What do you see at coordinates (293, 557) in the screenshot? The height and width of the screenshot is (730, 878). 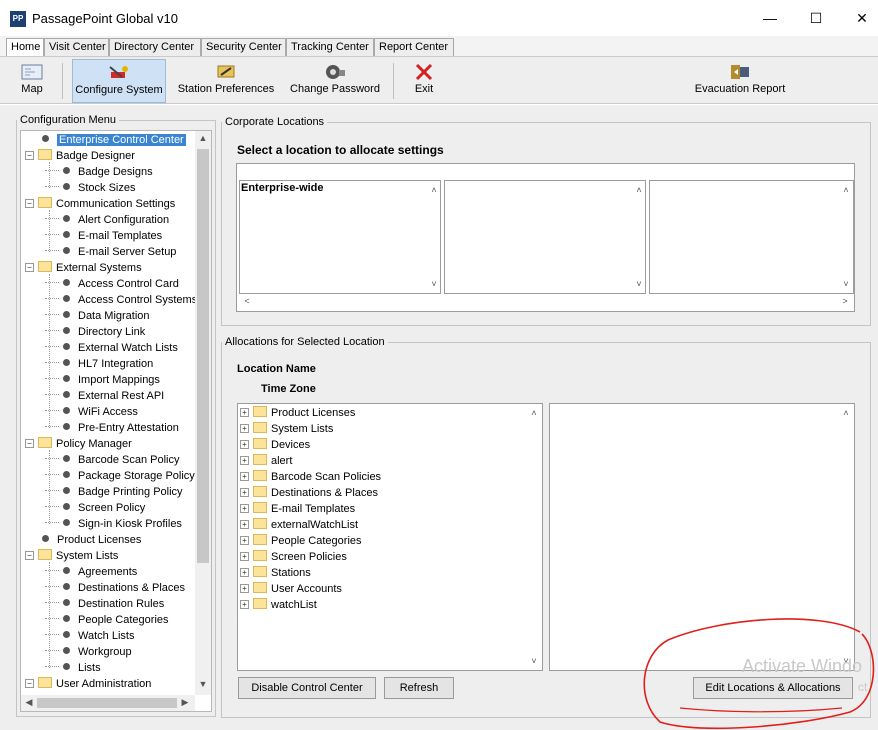 I see `allocation-tree-item: + Screen Policies` at bounding box center [293, 557].